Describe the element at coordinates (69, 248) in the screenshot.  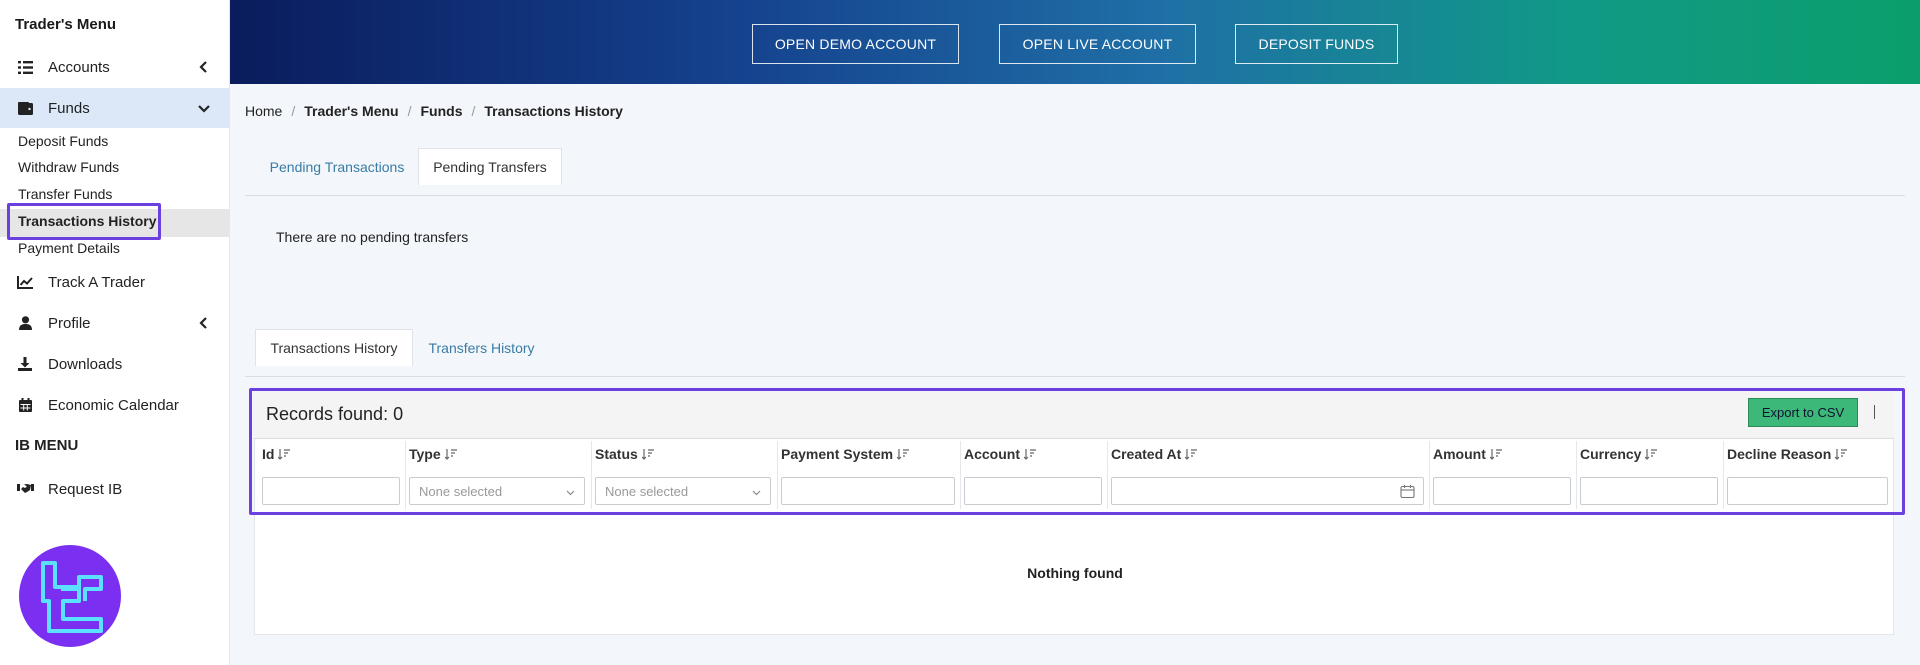
I see `sidebar-subitem-payment-details: Payment Details` at that location.